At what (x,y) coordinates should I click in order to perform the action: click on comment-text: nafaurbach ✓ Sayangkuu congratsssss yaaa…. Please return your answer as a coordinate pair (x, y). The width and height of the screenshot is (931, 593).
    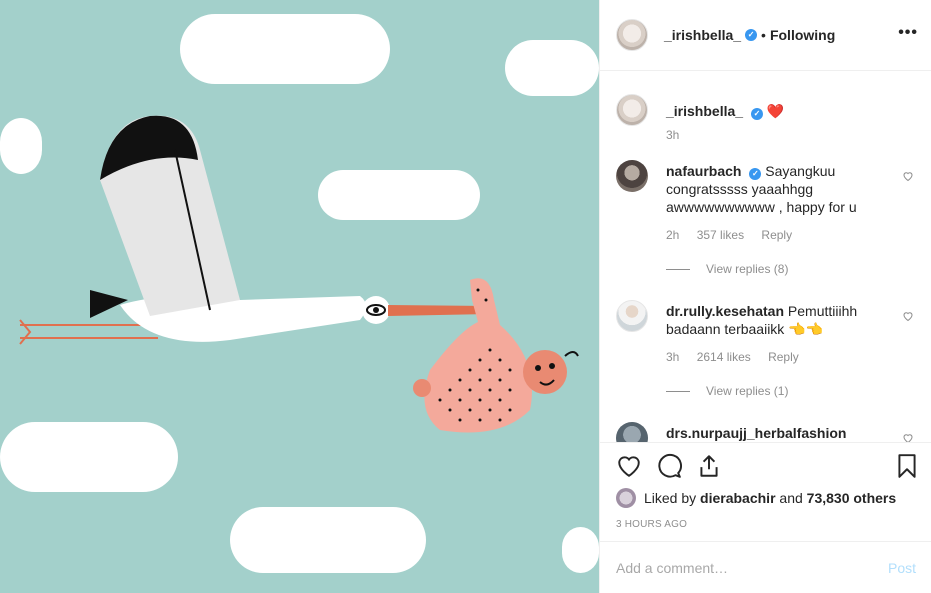
    Looking at the image, I should click on (776, 189).